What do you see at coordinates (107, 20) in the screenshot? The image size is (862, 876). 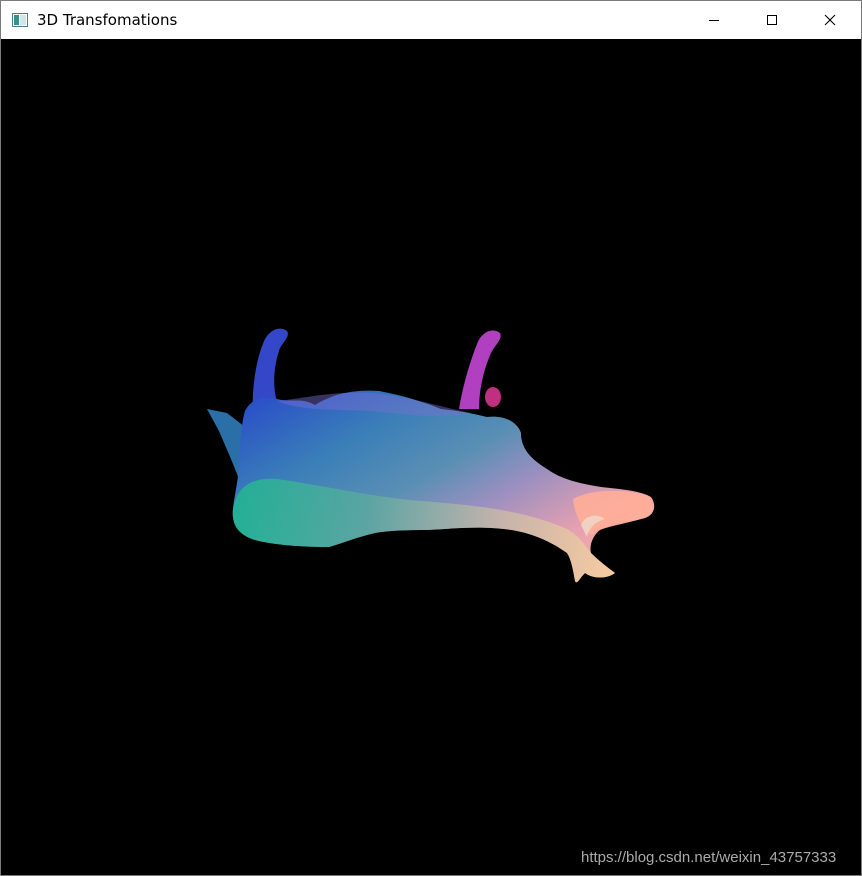 I see `window-title: 3D Transfomations` at bounding box center [107, 20].